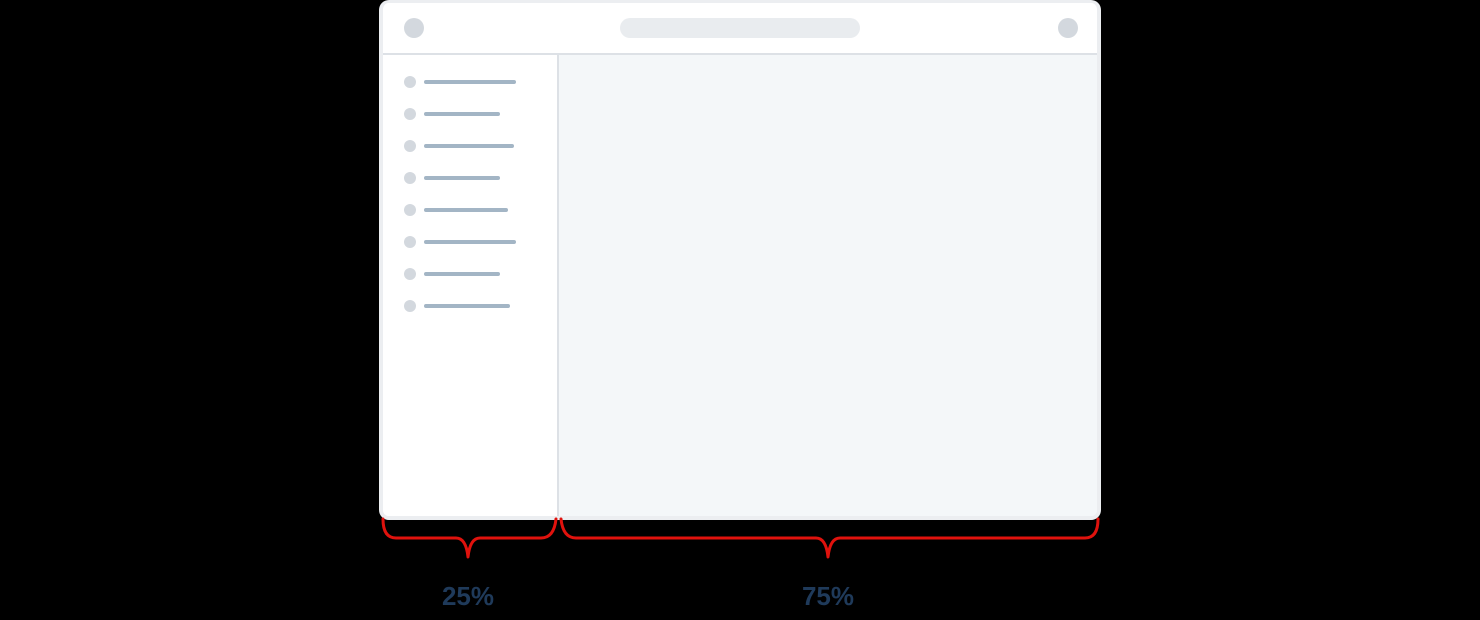 The height and width of the screenshot is (620, 1480). What do you see at coordinates (469, 538) in the screenshot?
I see `sidebar-width-brace` at bounding box center [469, 538].